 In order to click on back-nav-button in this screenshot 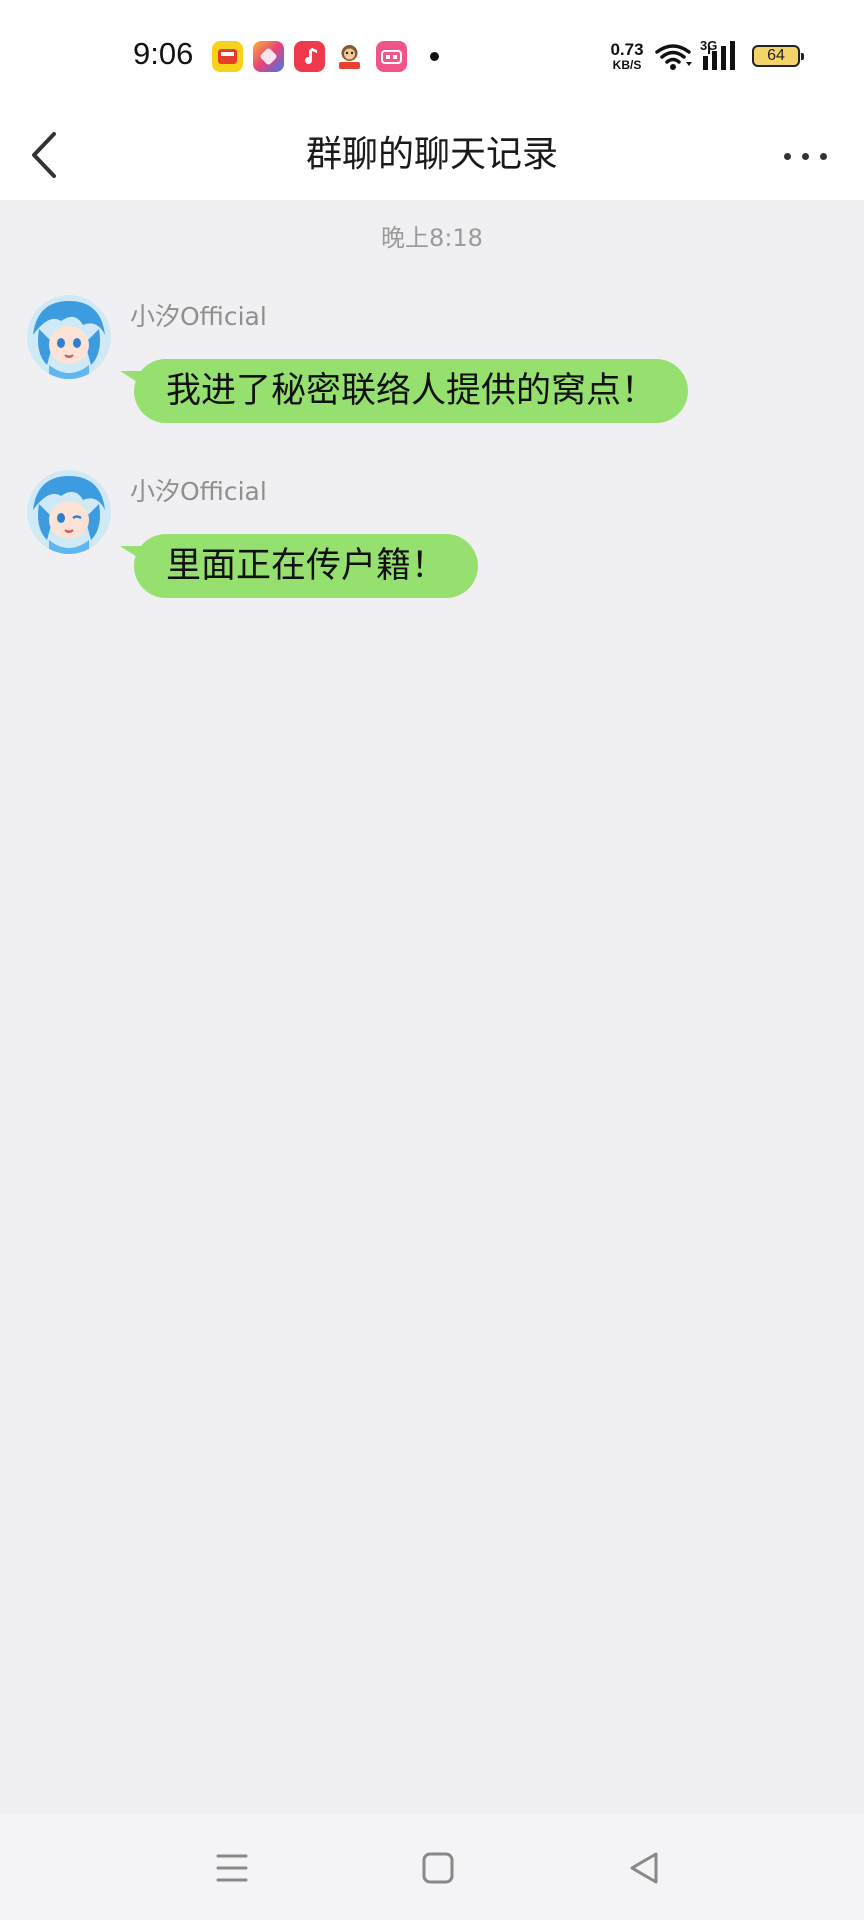, I will do `click(644, 1868)`.